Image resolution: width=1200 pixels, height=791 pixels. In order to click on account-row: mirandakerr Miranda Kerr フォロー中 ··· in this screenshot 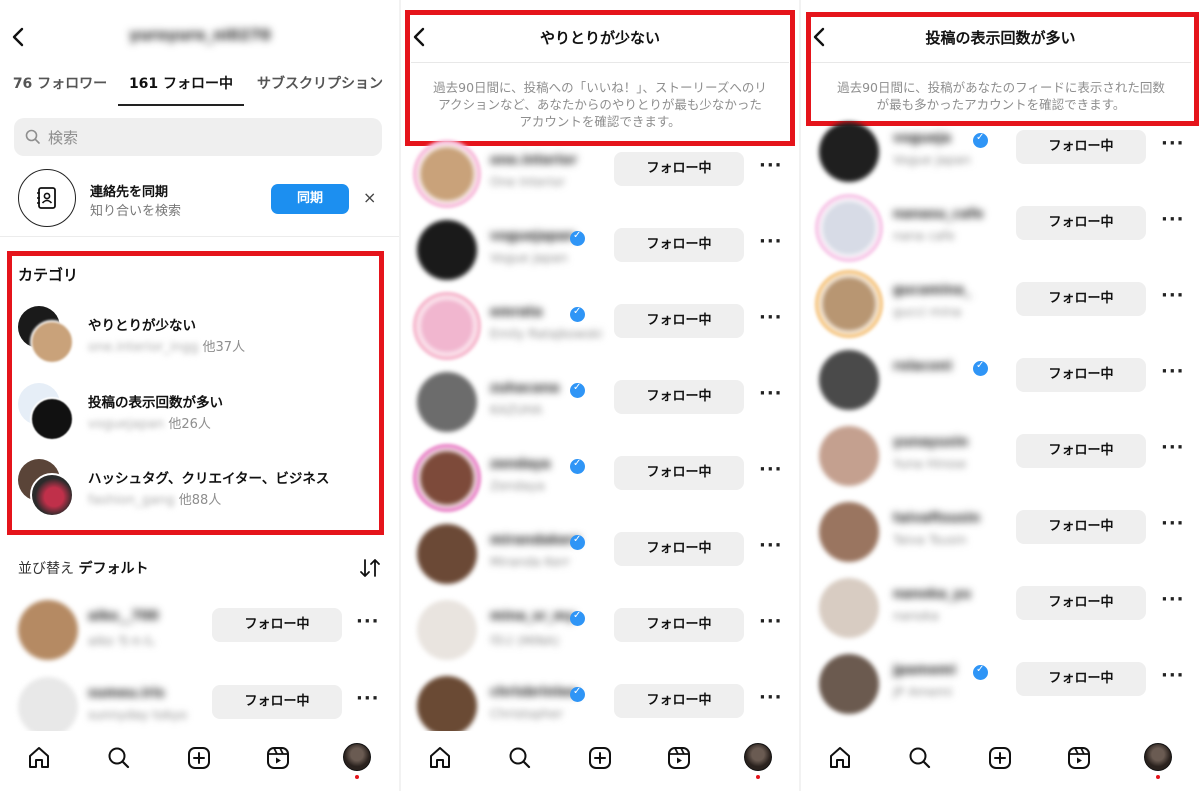, I will do `click(600, 554)`.